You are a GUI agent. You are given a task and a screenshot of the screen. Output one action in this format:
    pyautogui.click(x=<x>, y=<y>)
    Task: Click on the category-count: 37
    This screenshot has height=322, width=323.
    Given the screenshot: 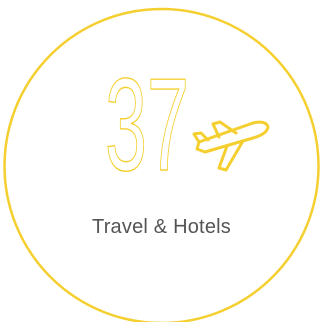 What is the action you would take?
    pyautogui.click(x=146, y=124)
    